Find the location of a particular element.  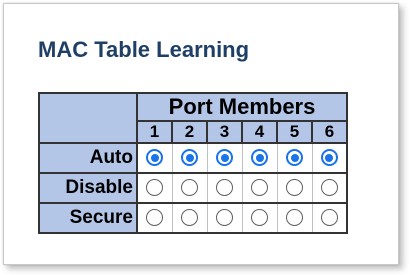

port-header-4: 4 is located at coordinates (259, 132).